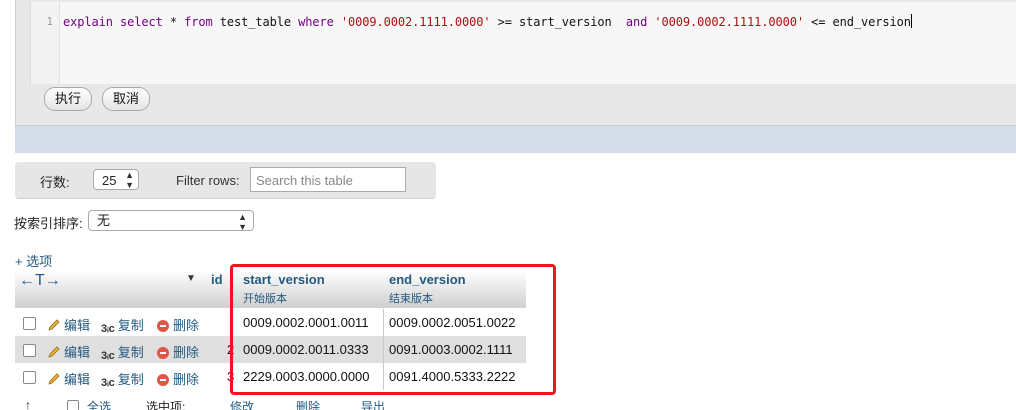 This screenshot has width=1016, height=410. Describe the element at coordinates (28, 404) in the screenshot. I see `select-all-arrow-icon: ↑` at that location.